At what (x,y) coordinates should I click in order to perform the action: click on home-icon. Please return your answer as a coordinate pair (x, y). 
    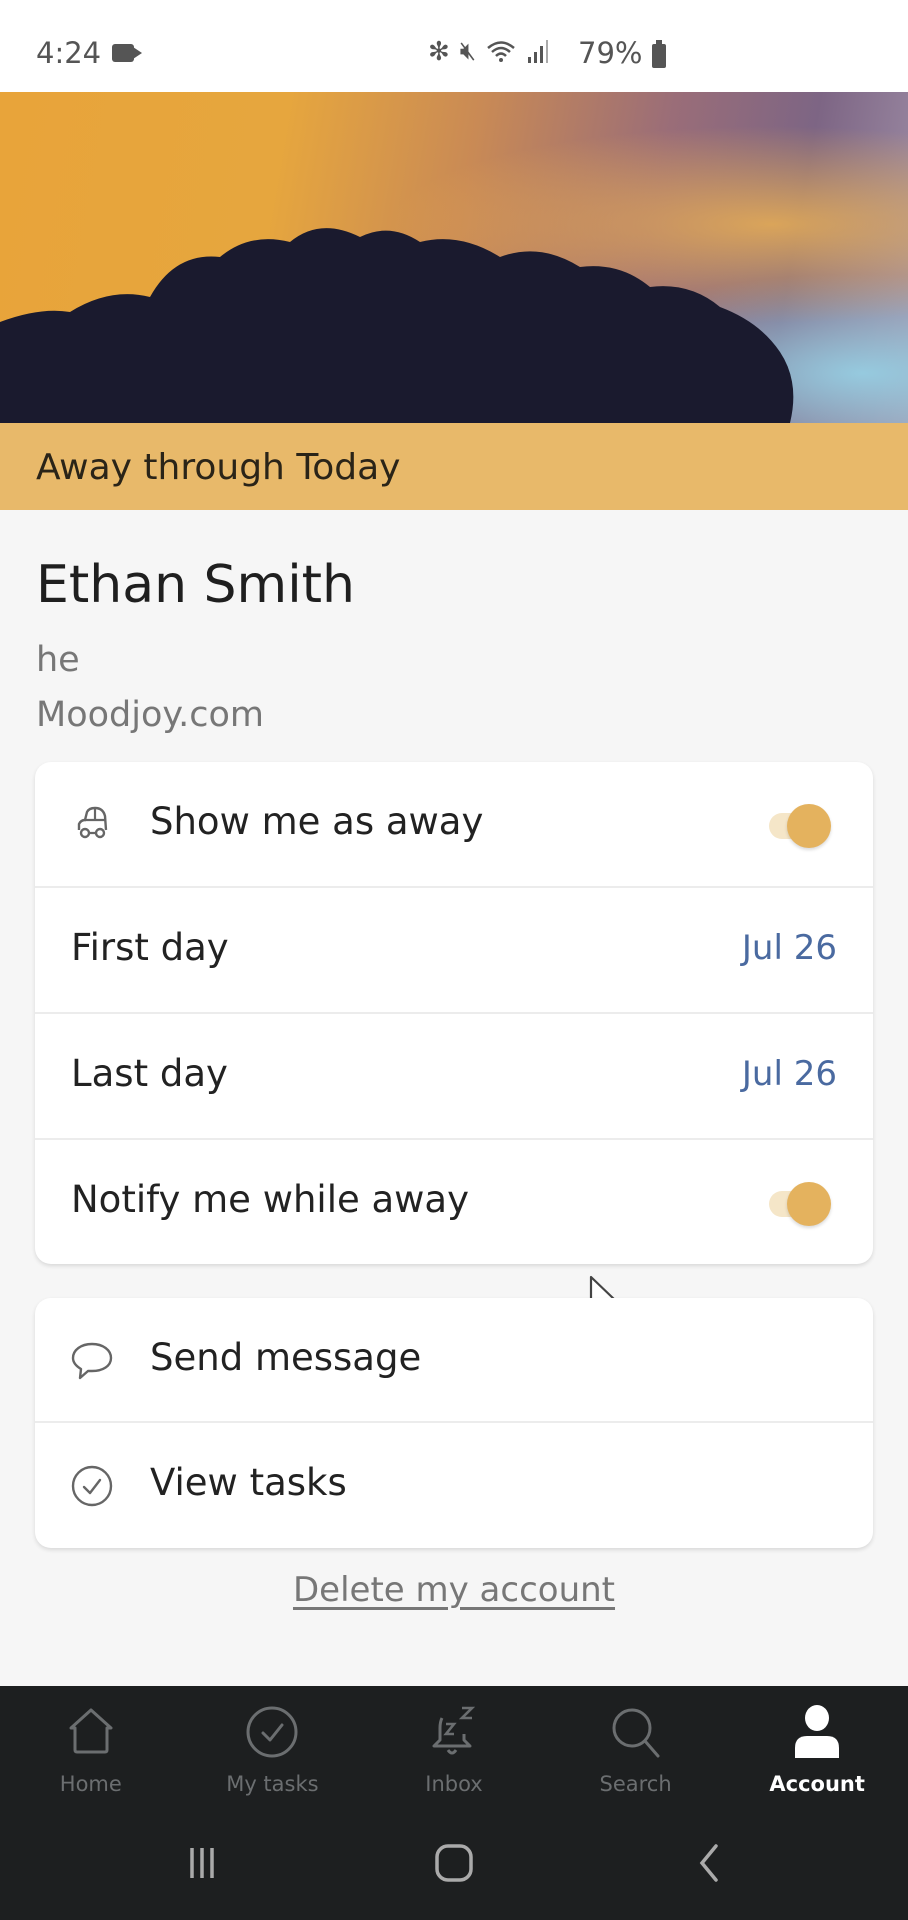
    Looking at the image, I should click on (91, 1731).